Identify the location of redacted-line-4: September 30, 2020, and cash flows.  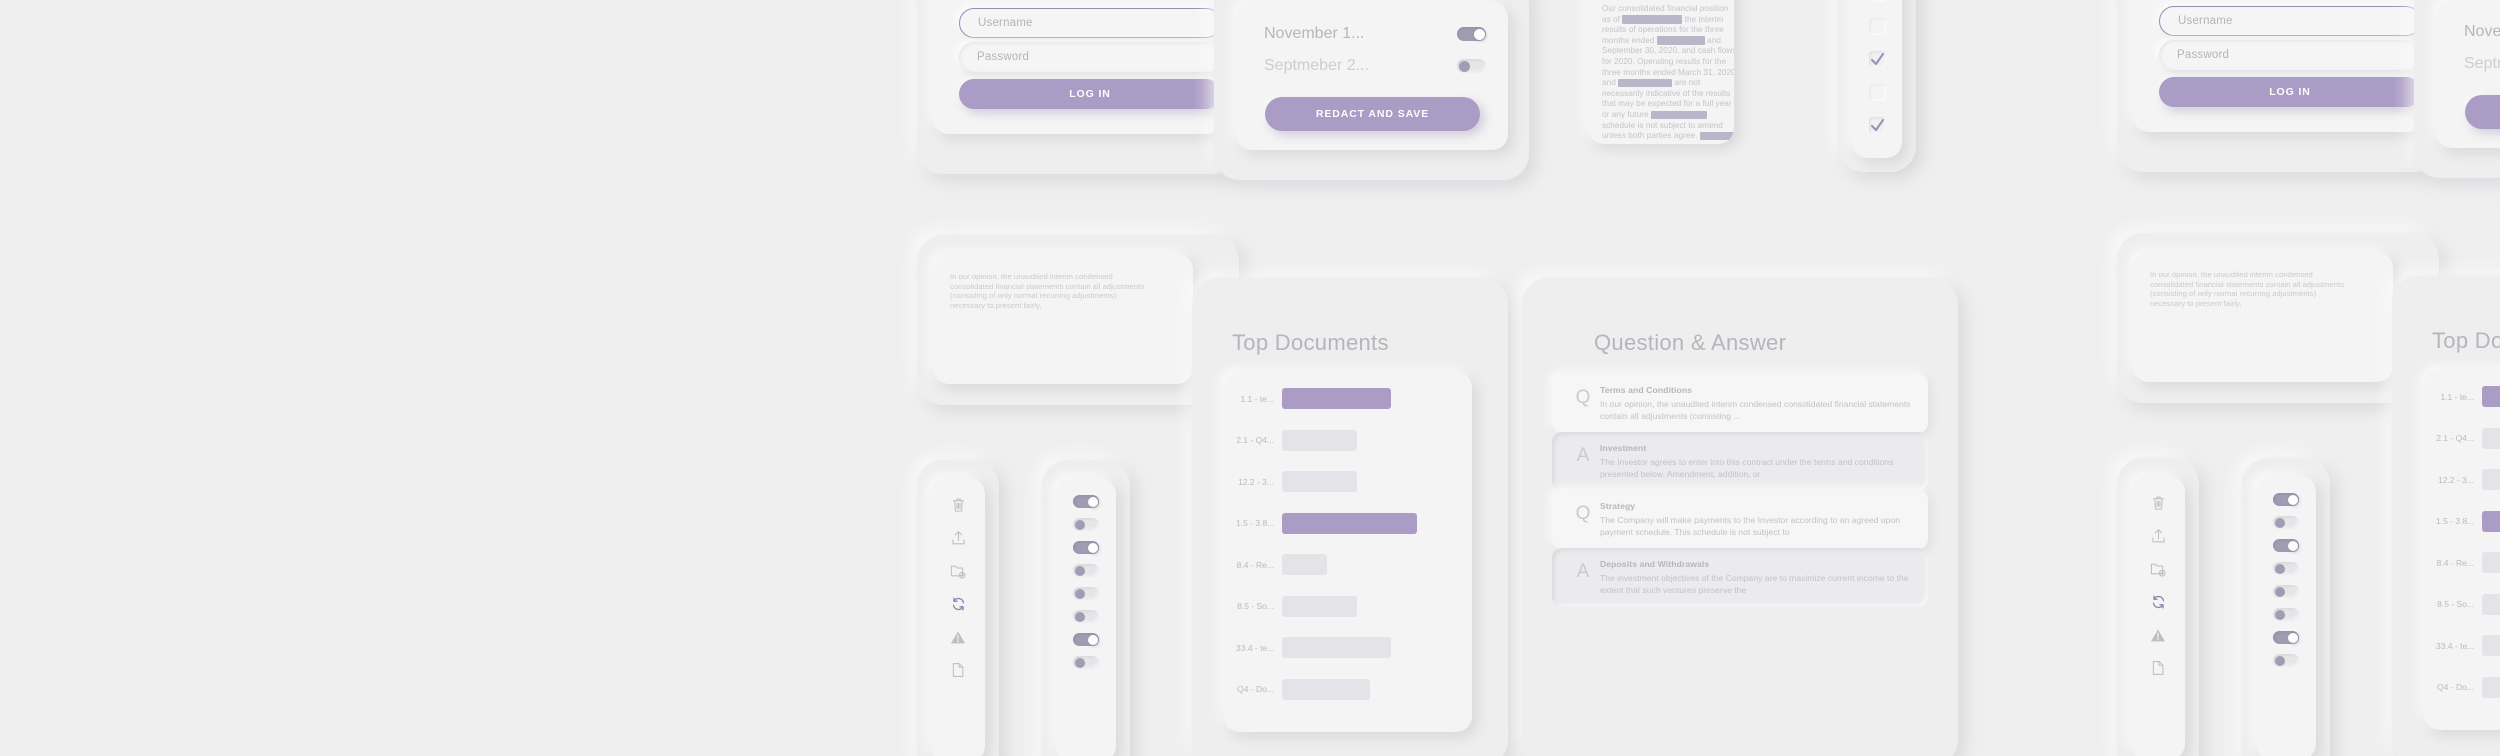
(1668, 51).